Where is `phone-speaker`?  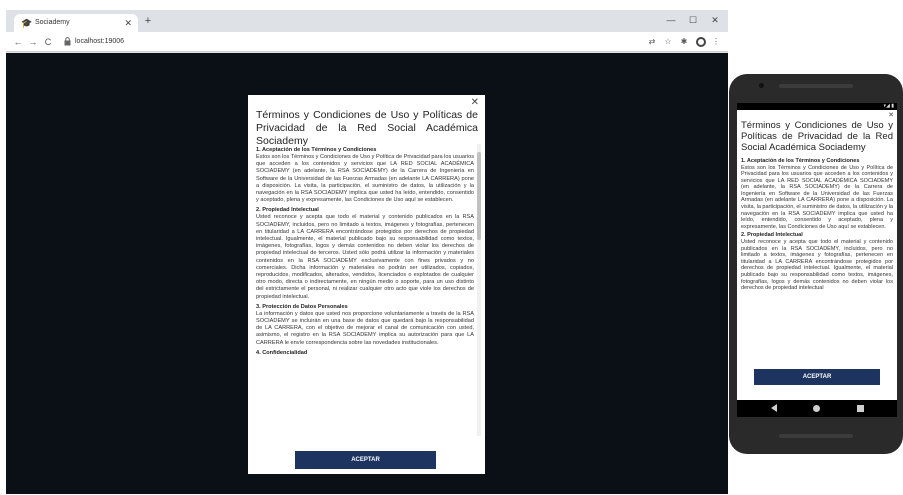 phone-speaker is located at coordinates (816, 86).